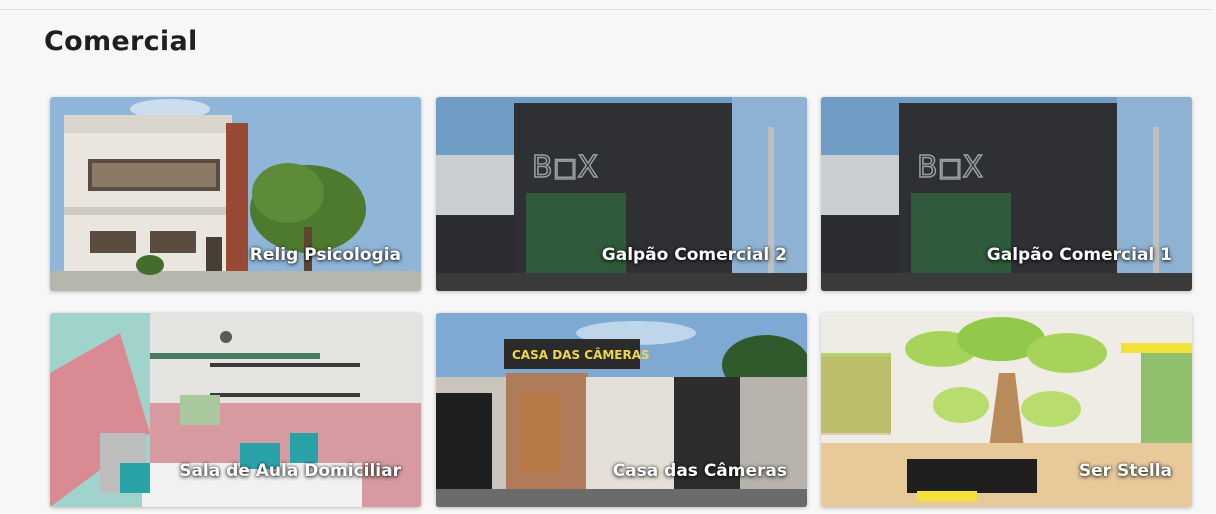 This screenshot has height=514, width=1216. Describe the element at coordinates (235, 410) in the screenshot. I see `project-card-sala-de-aula-domiciliar: Sala de Aula Domiciliar` at that location.